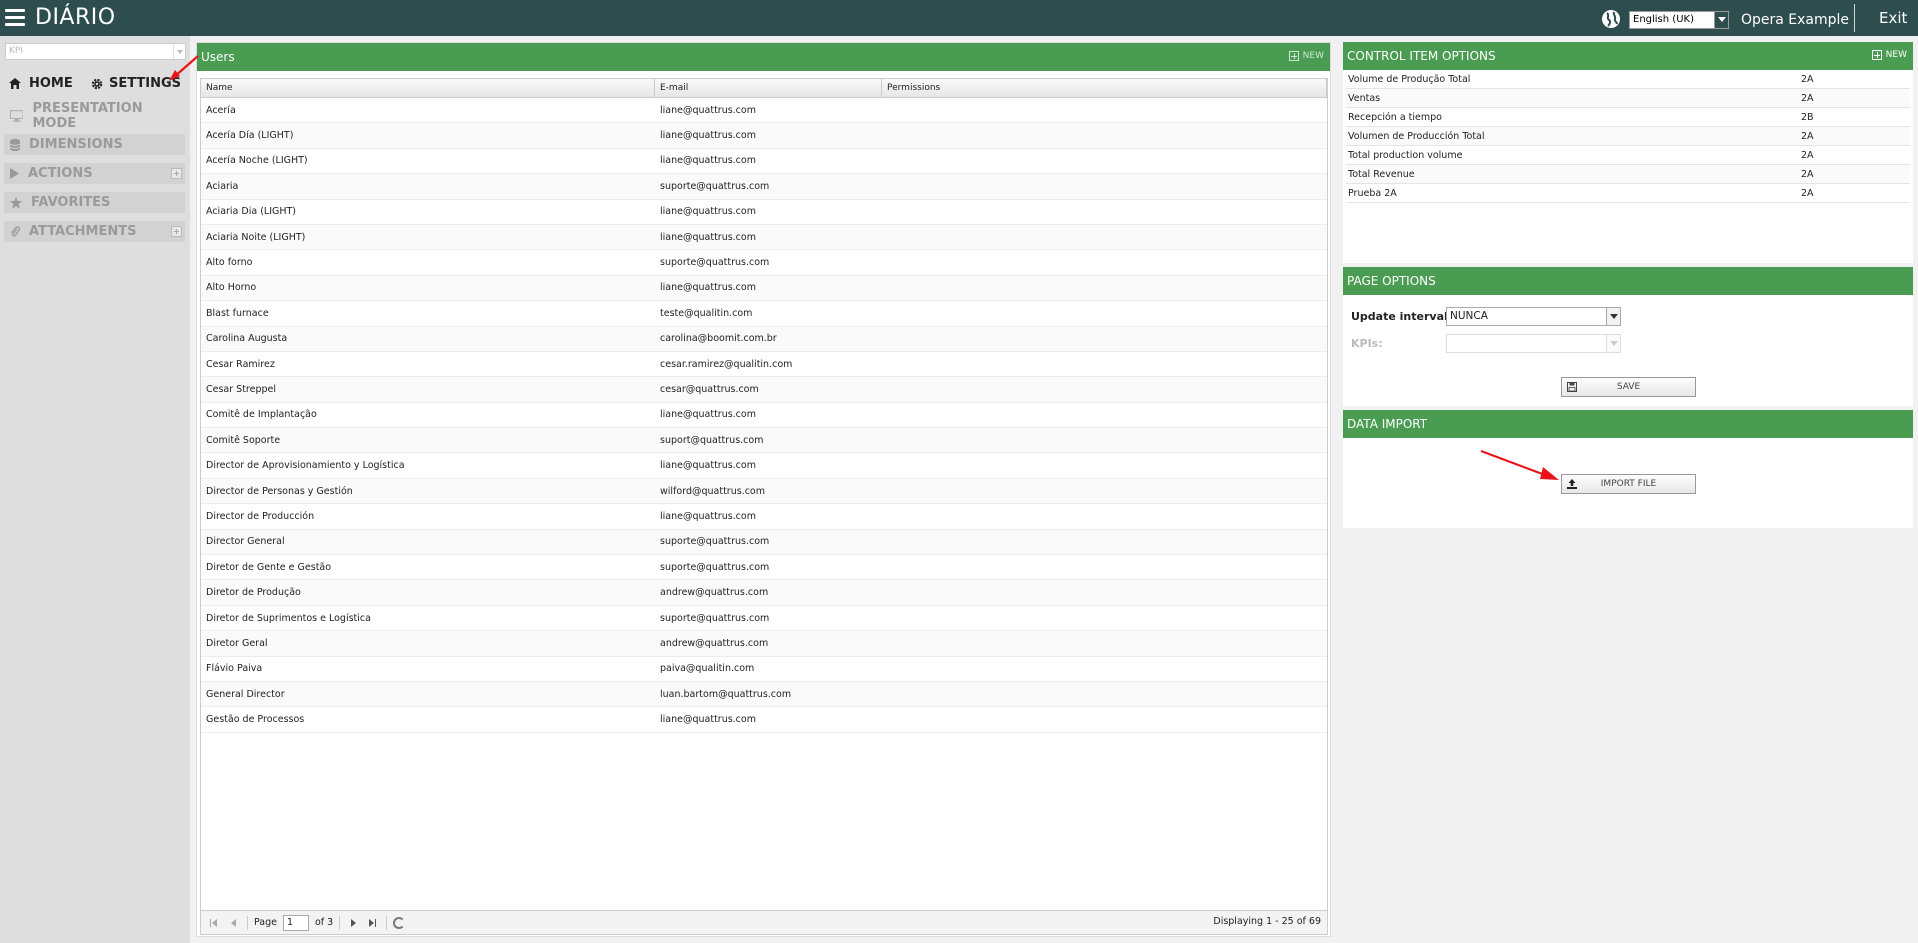 The height and width of the screenshot is (943, 1918). I want to click on user-email-cell: teste@qualitin.com, so click(706, 313).